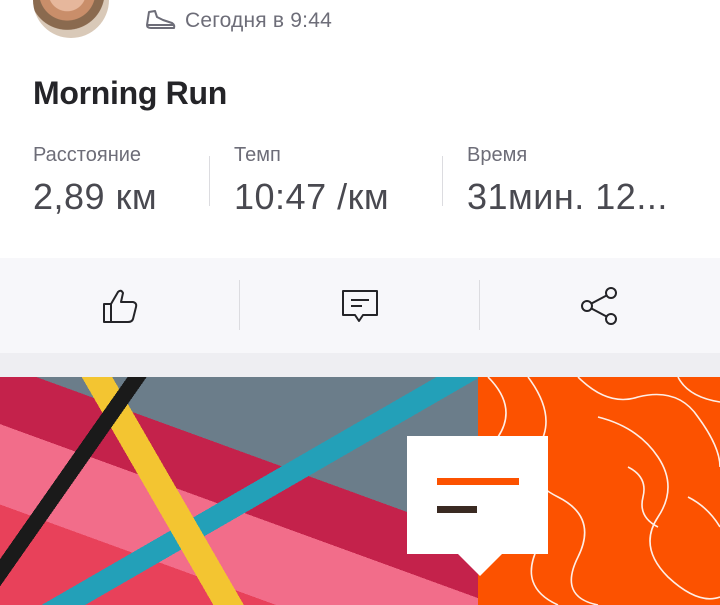  I want to click on comment-icon, so click(360, 305).